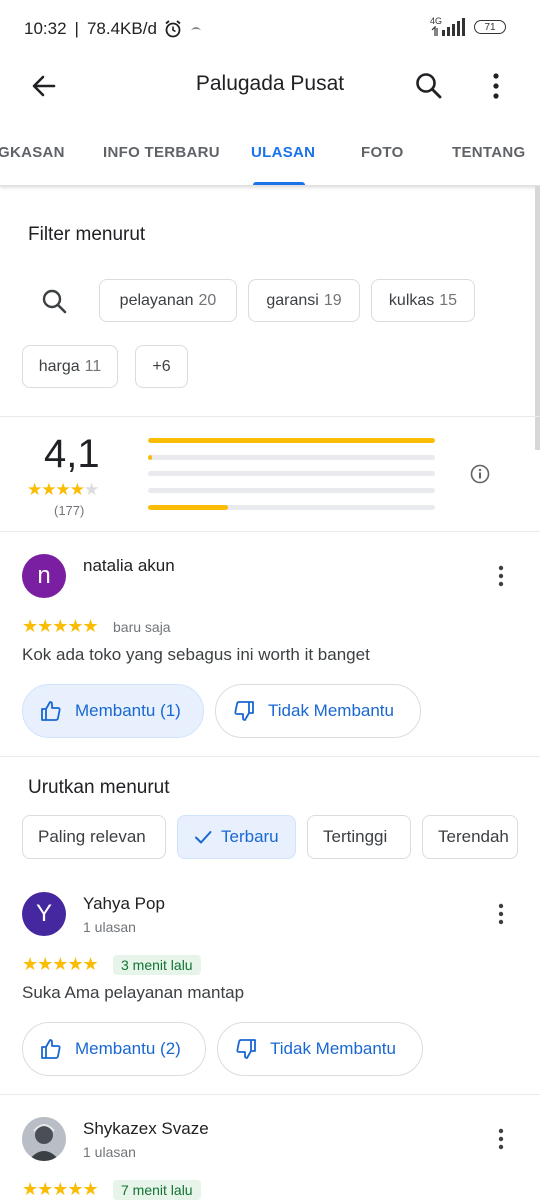  Describe the element at coordinates (292, 300) in the screenshot. I see `chip-label: garansi` at that location.